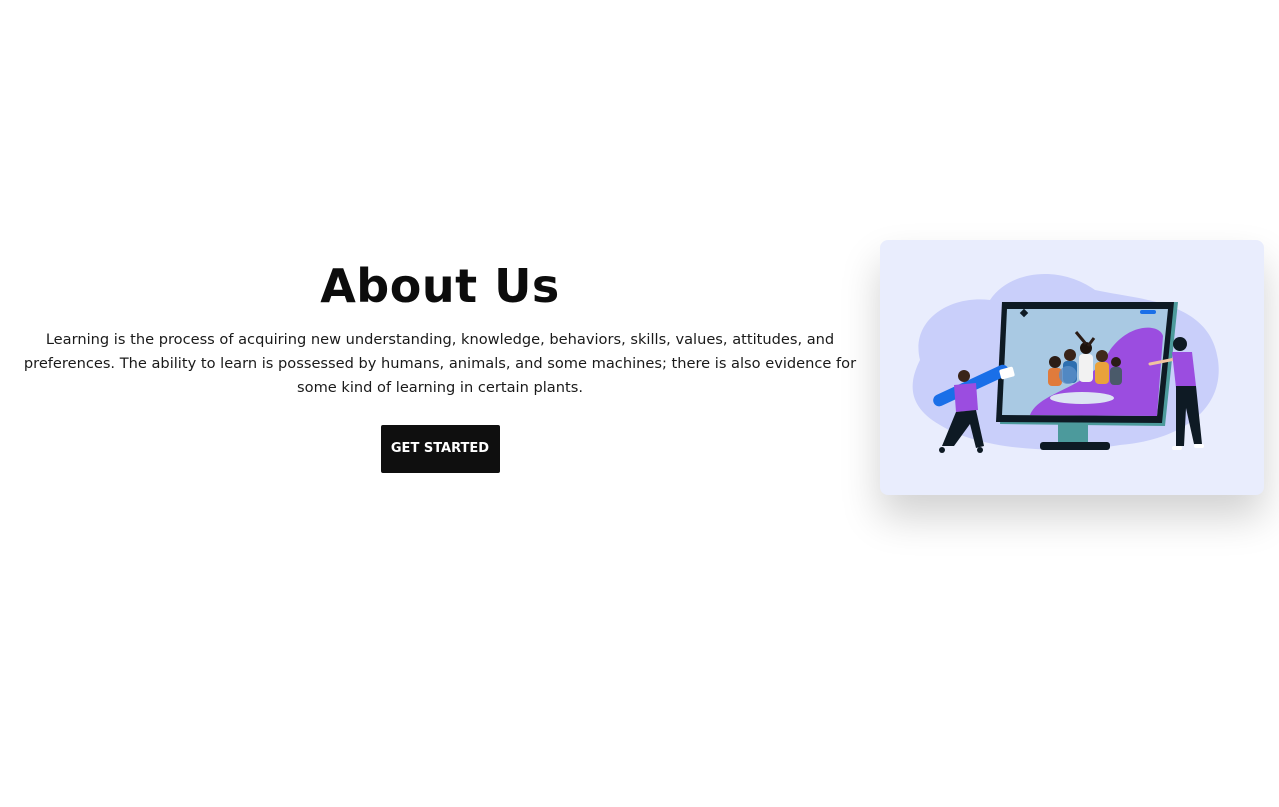 The width and height of the screenshot is (1279, 807). I want to click on online-learning-illustration, so click(1065, 363).